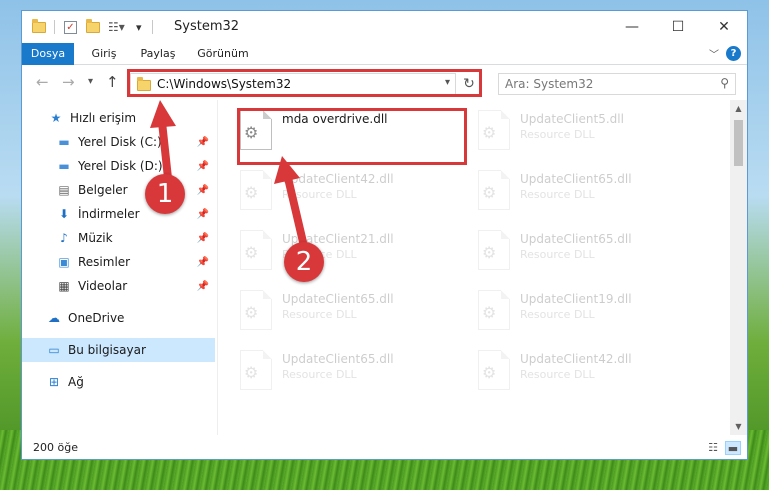 Image resolution: width=769 pixels, height=490 pixels. I want to click on pictures-icon: ▣, so click(64, 262).